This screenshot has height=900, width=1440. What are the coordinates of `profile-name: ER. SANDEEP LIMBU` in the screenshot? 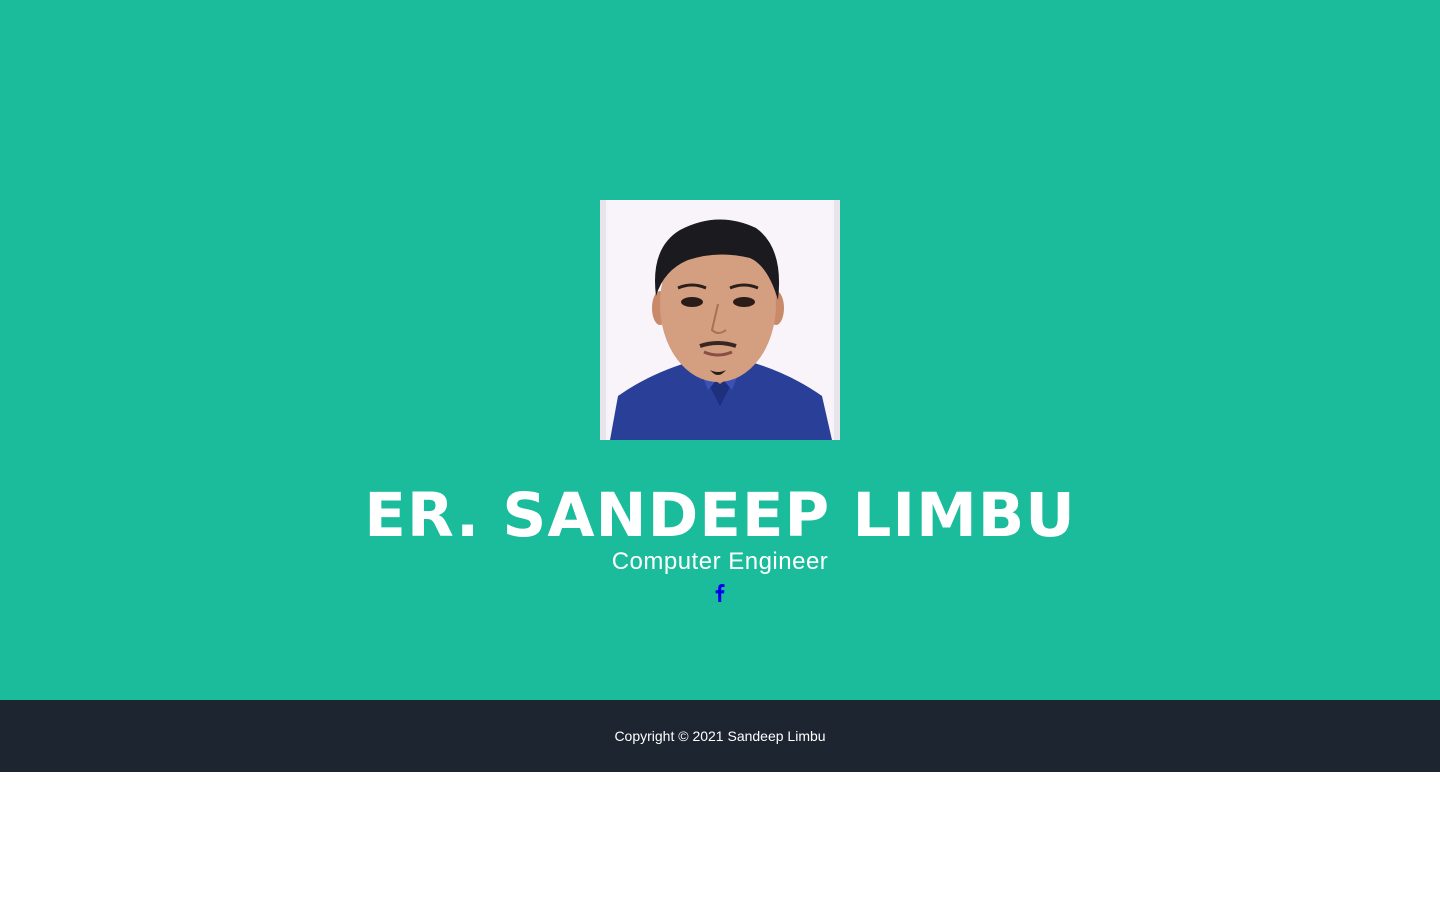 It's located at (720, 515).